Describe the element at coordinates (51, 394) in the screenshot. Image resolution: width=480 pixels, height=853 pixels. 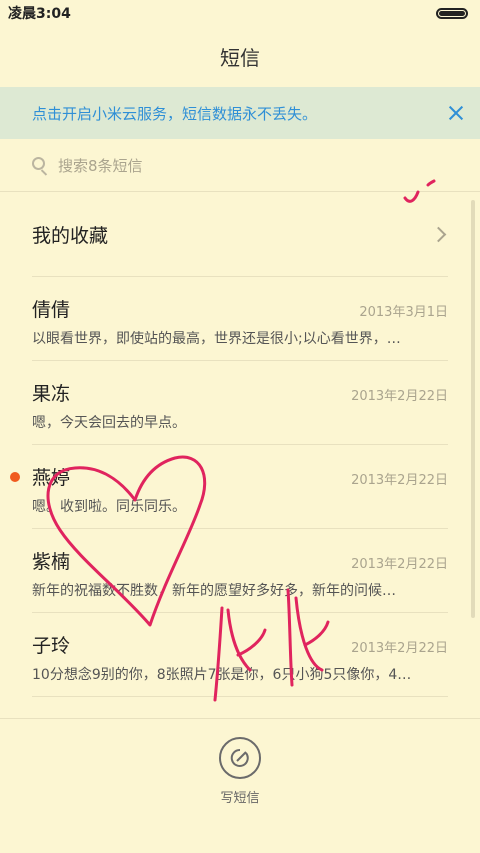
I see `contact-name: 果冻` at that location.